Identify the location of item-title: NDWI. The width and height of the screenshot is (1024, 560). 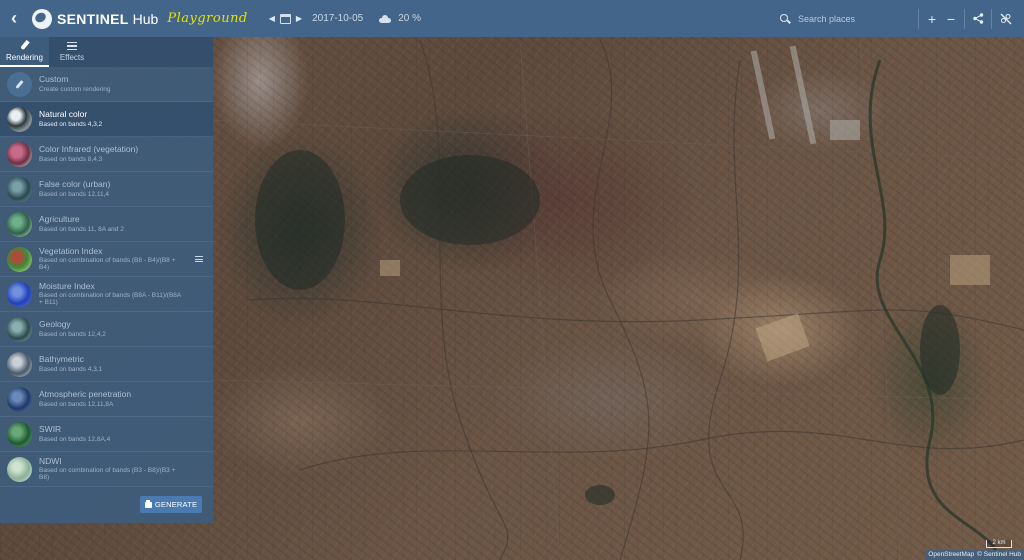
(50, 461).